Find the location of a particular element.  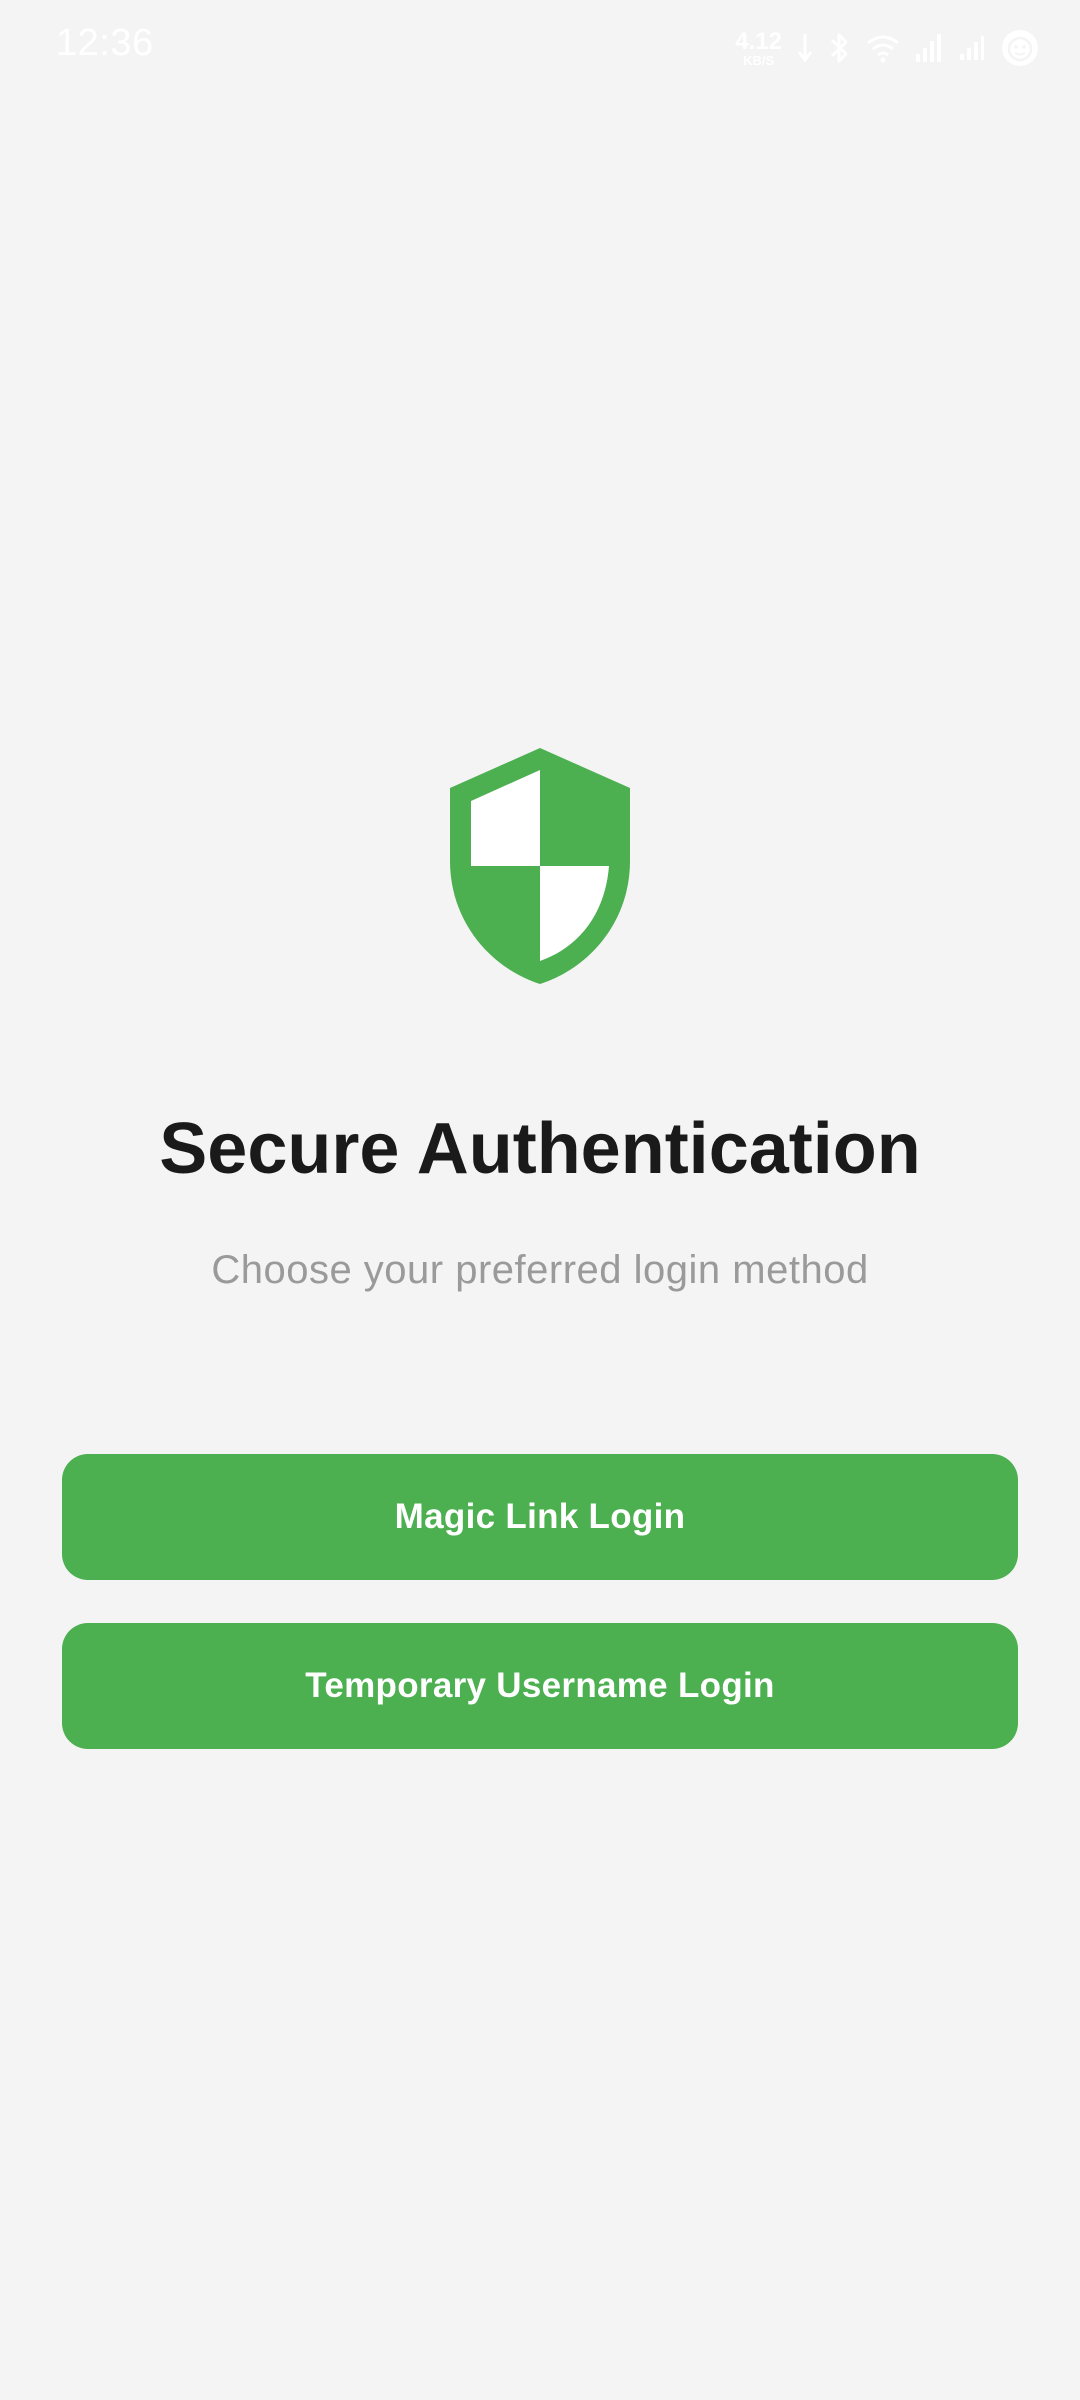

signal-icon is located at coordinates (929, 48).